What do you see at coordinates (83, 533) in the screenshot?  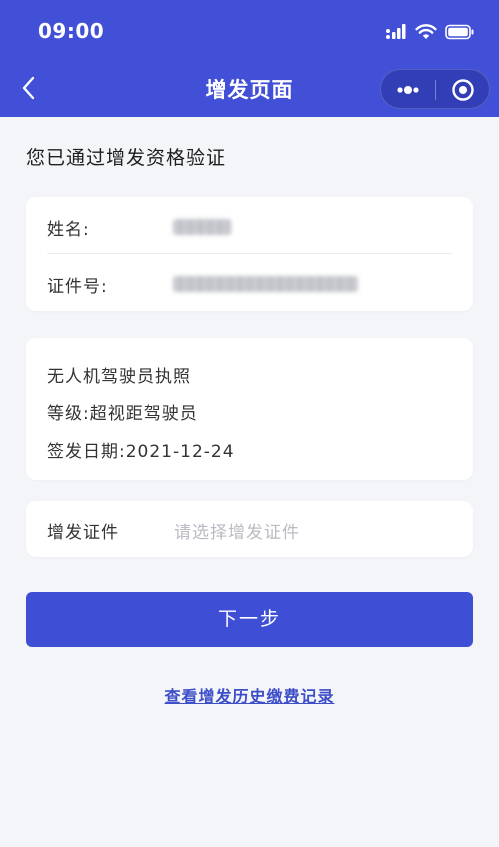 I see `select-label: 增发证件` at bounding box center [83, 533].